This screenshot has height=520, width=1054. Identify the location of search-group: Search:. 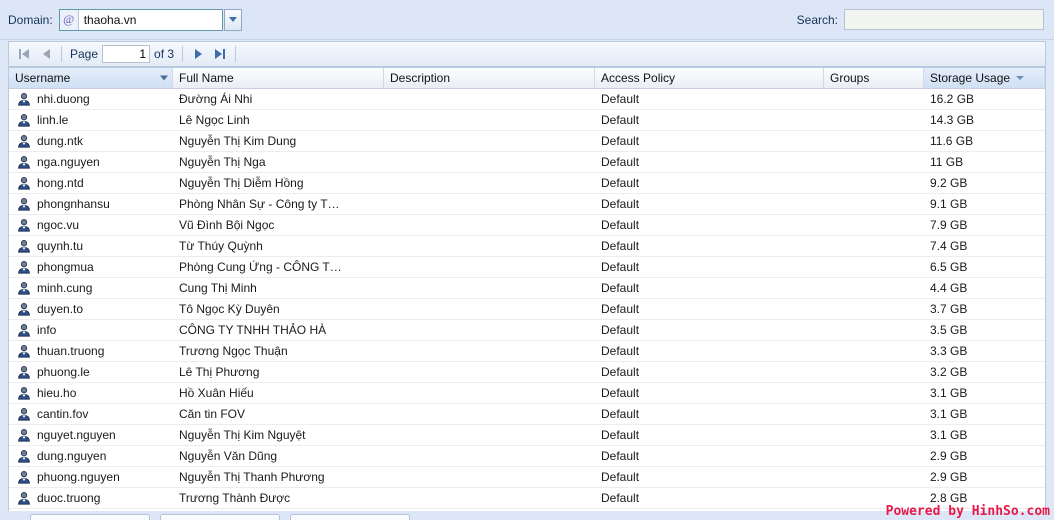
(920, 19).